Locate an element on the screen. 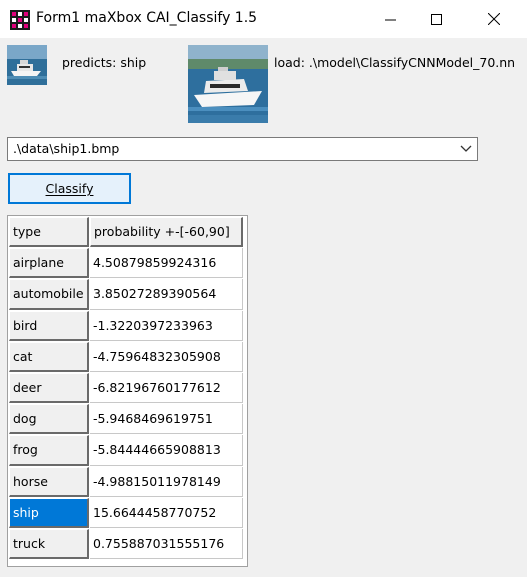 The height and width of the screenshot is (577, 527). table-row: deer -6.82196760177612 is located at coordinates (126, 388).